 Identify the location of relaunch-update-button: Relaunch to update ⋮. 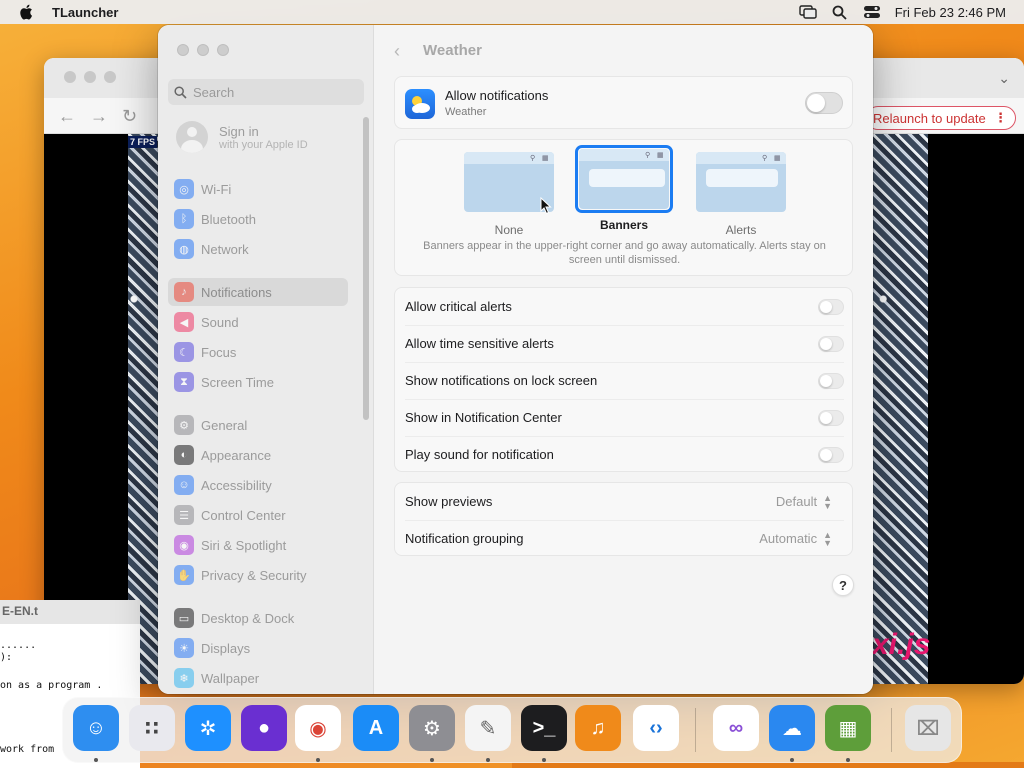
(941, 118).